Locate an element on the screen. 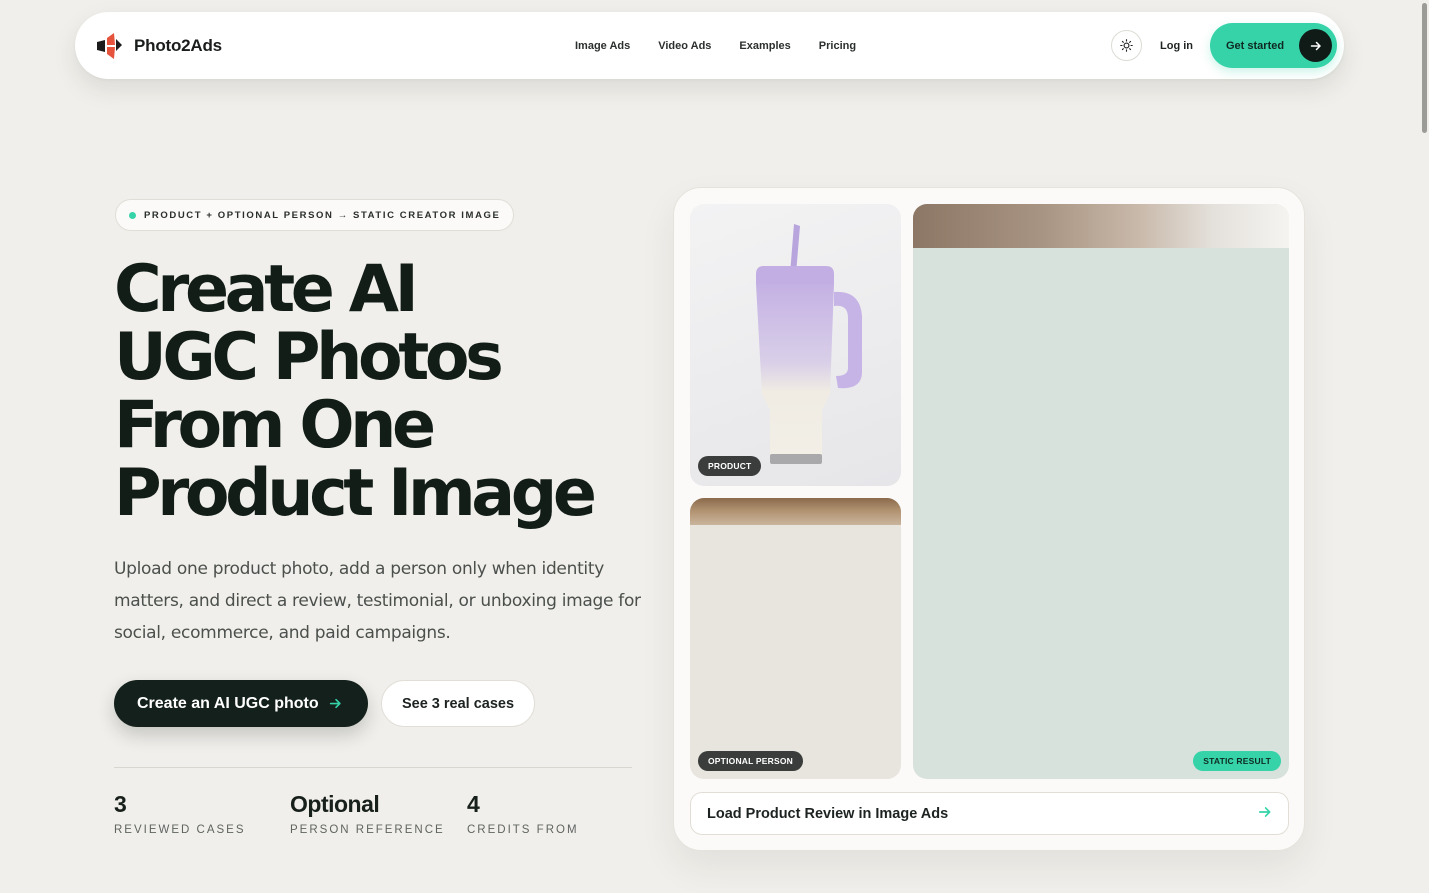 This screenshot has height=893, width=1429. nav-link-pricing: Pricing is located at coordinates (837, 46).